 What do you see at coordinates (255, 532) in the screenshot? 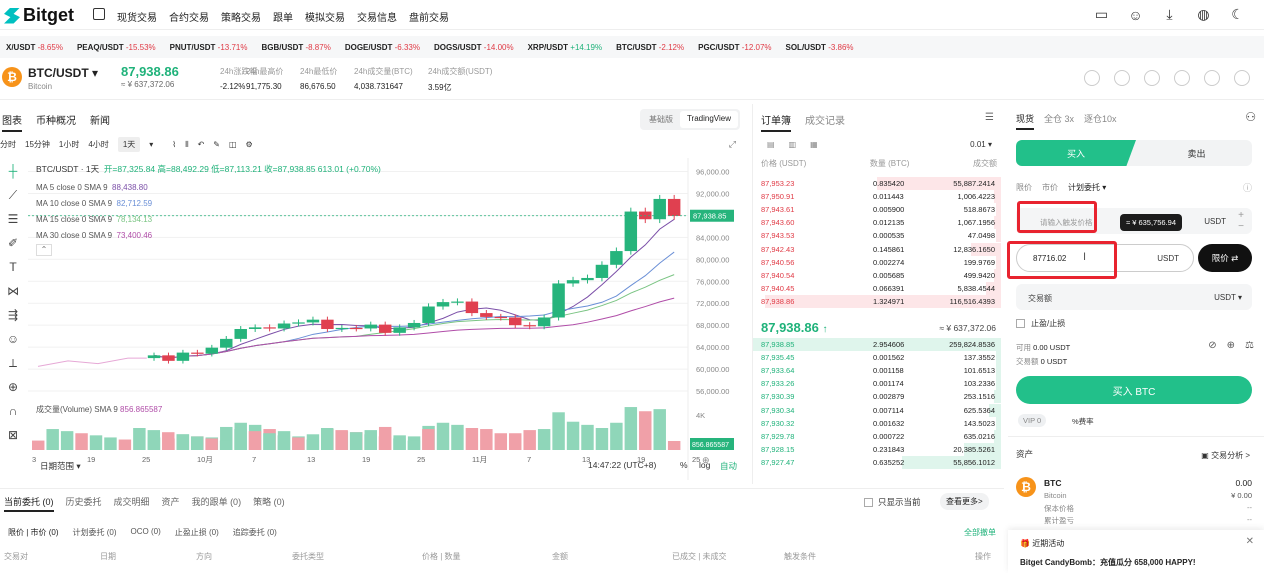
I see `subtab: 追踪委托 (0)` at bounding box center [255, 532].